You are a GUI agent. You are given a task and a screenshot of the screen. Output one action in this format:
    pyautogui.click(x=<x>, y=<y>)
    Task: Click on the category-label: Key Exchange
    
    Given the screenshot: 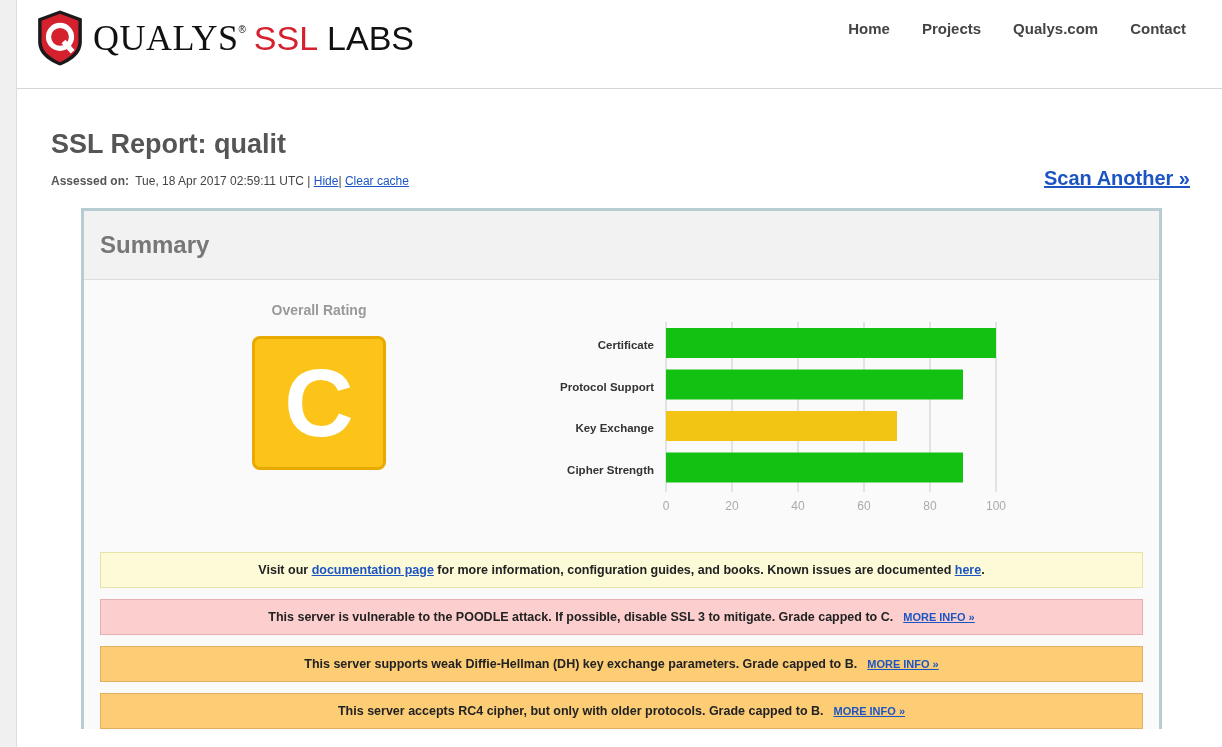 What is the action you would take?
    pyautogui.click(x=614, y=428)
    